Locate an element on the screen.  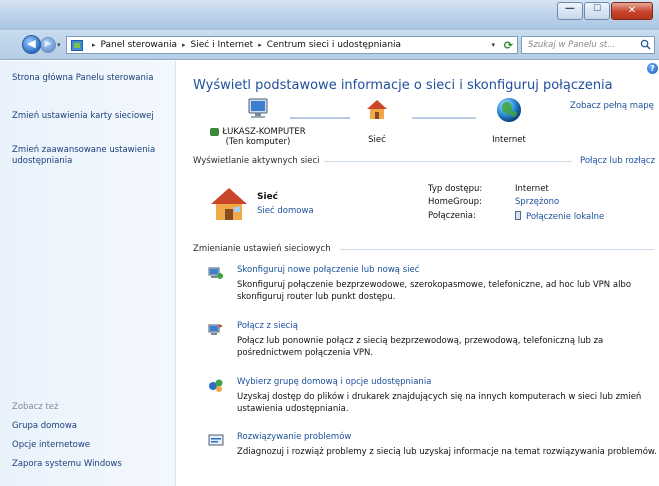
local-connection-link: Połączenie lokalne is located at coordinates (559, 216).